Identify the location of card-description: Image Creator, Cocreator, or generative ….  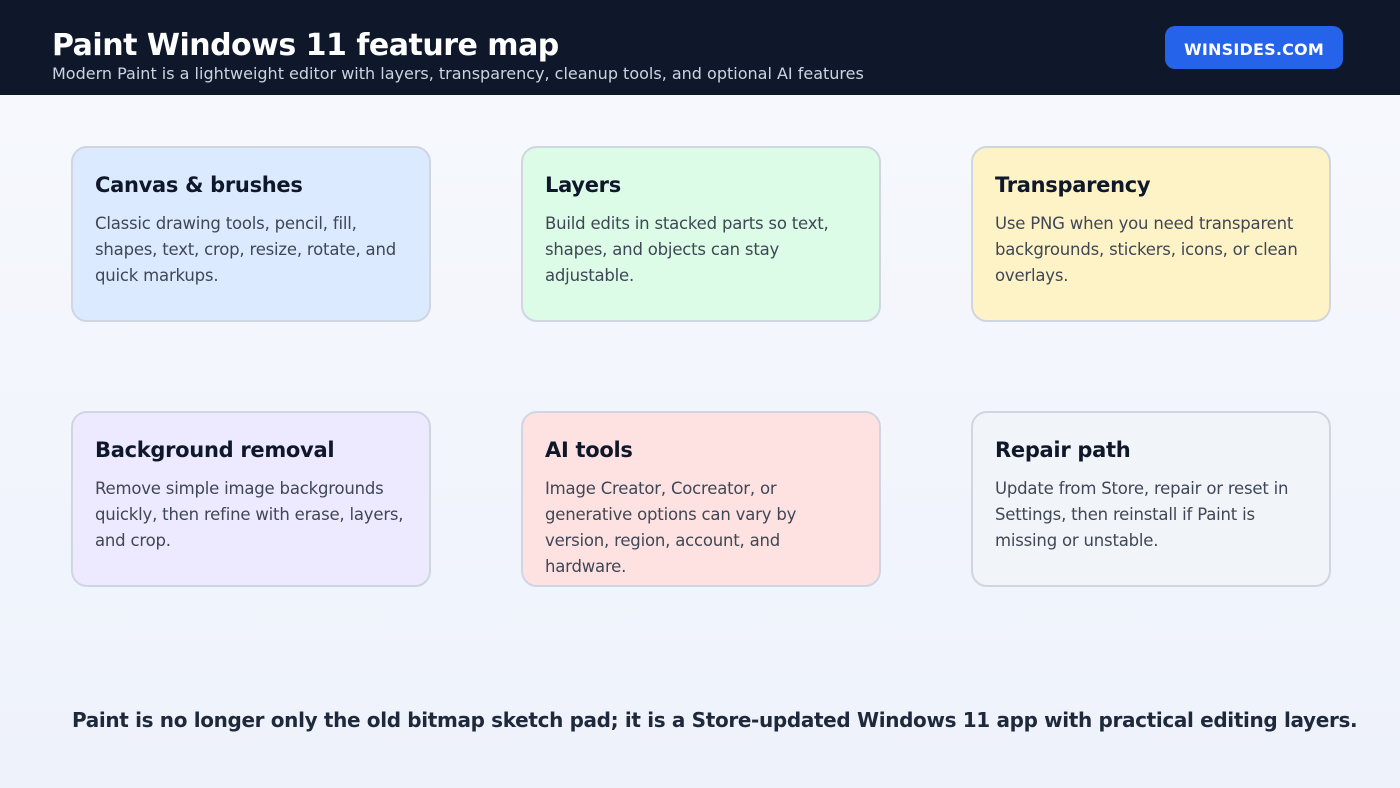
(671, 527).